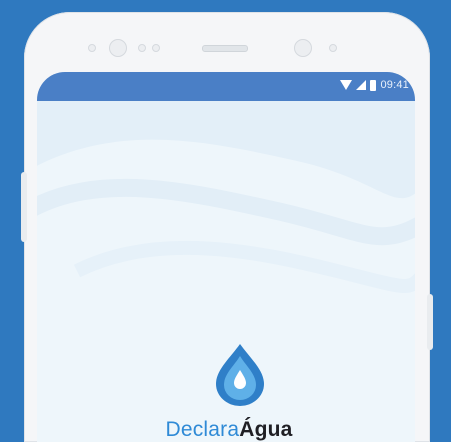 This screenshot has width=451, height=442. What do you see at coordinates (394, 85) in the screenshot?
I see `status-time: 09:41` at bounding box center [394, 85].